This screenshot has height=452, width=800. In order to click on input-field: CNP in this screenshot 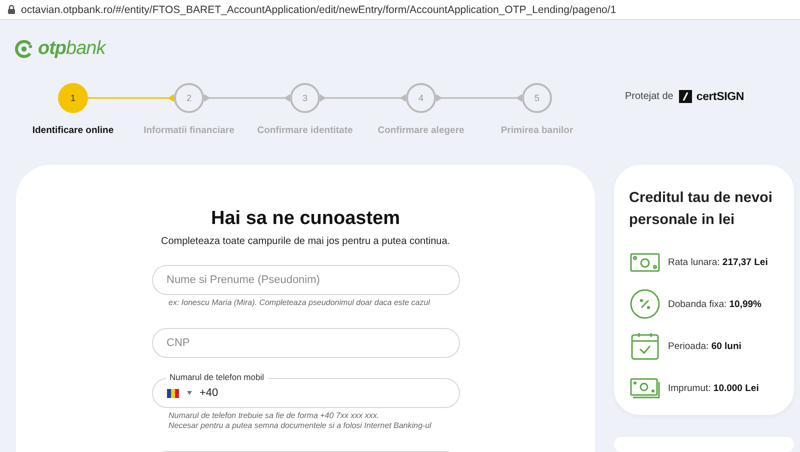, I will do `click(306, 343)`.